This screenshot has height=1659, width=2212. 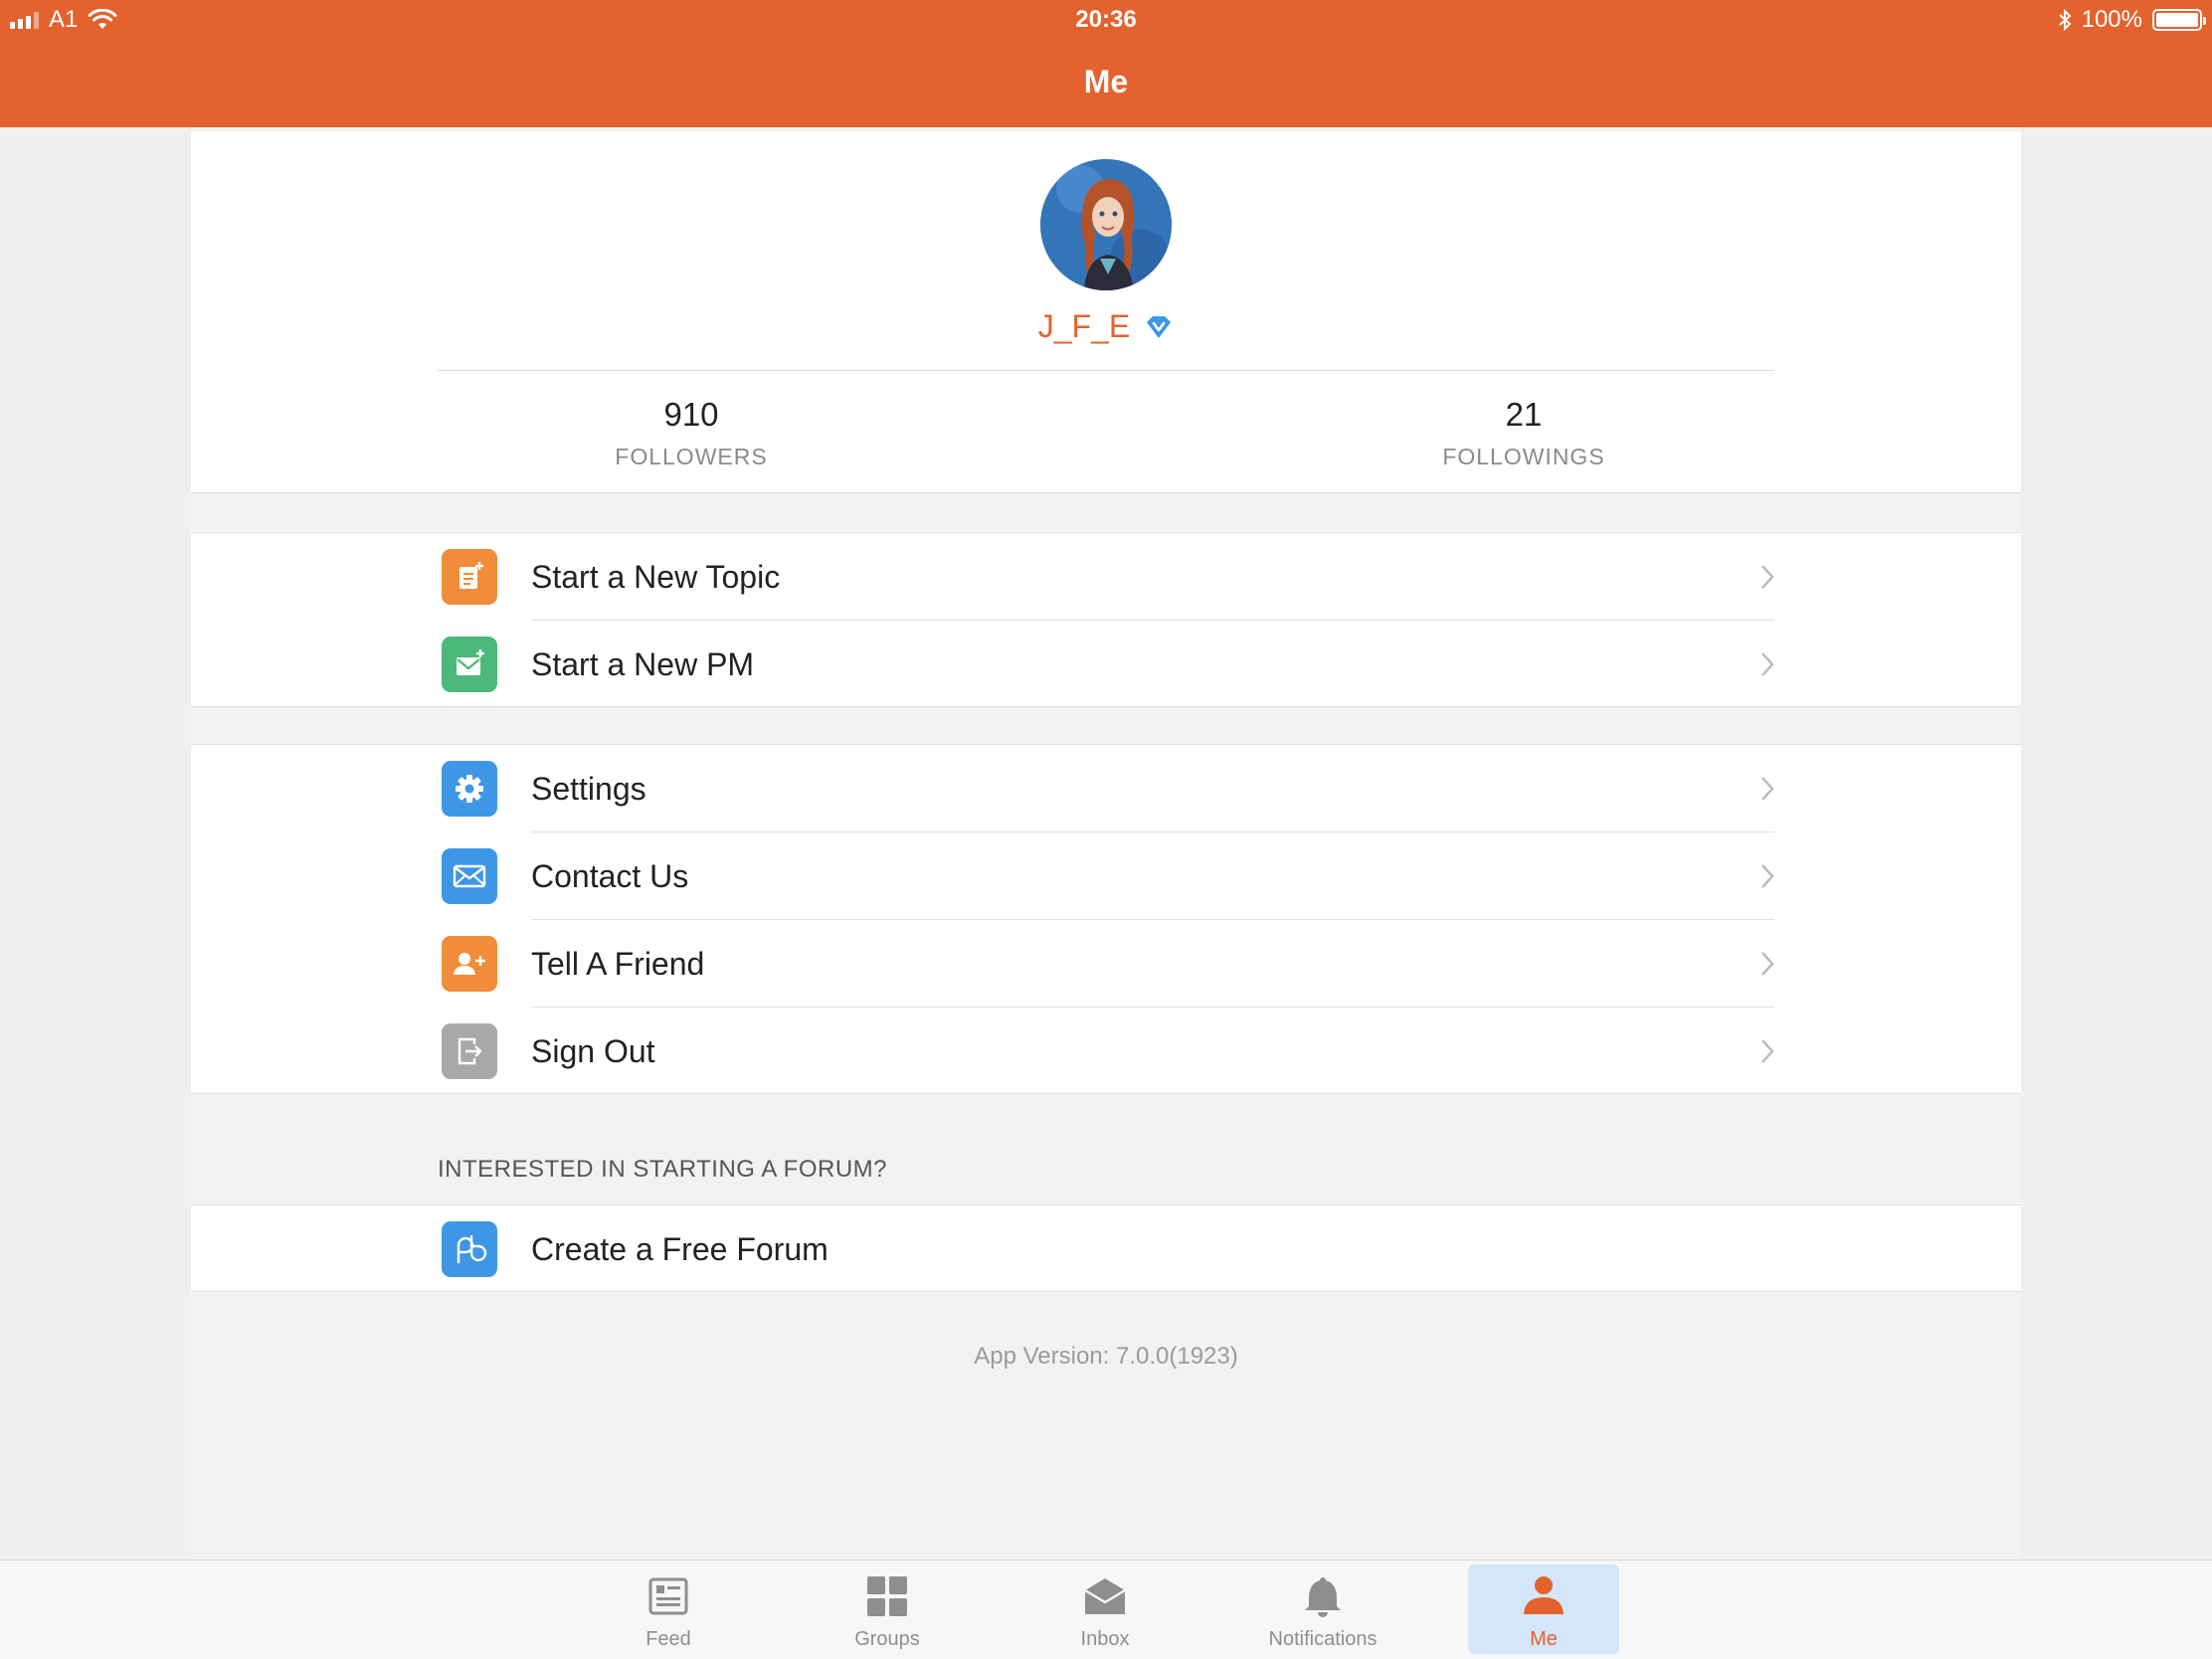 What do you see at coordinates (1106, 370) in the screenshot?
I see `profile-divider` at bounding box center [1106, 370].